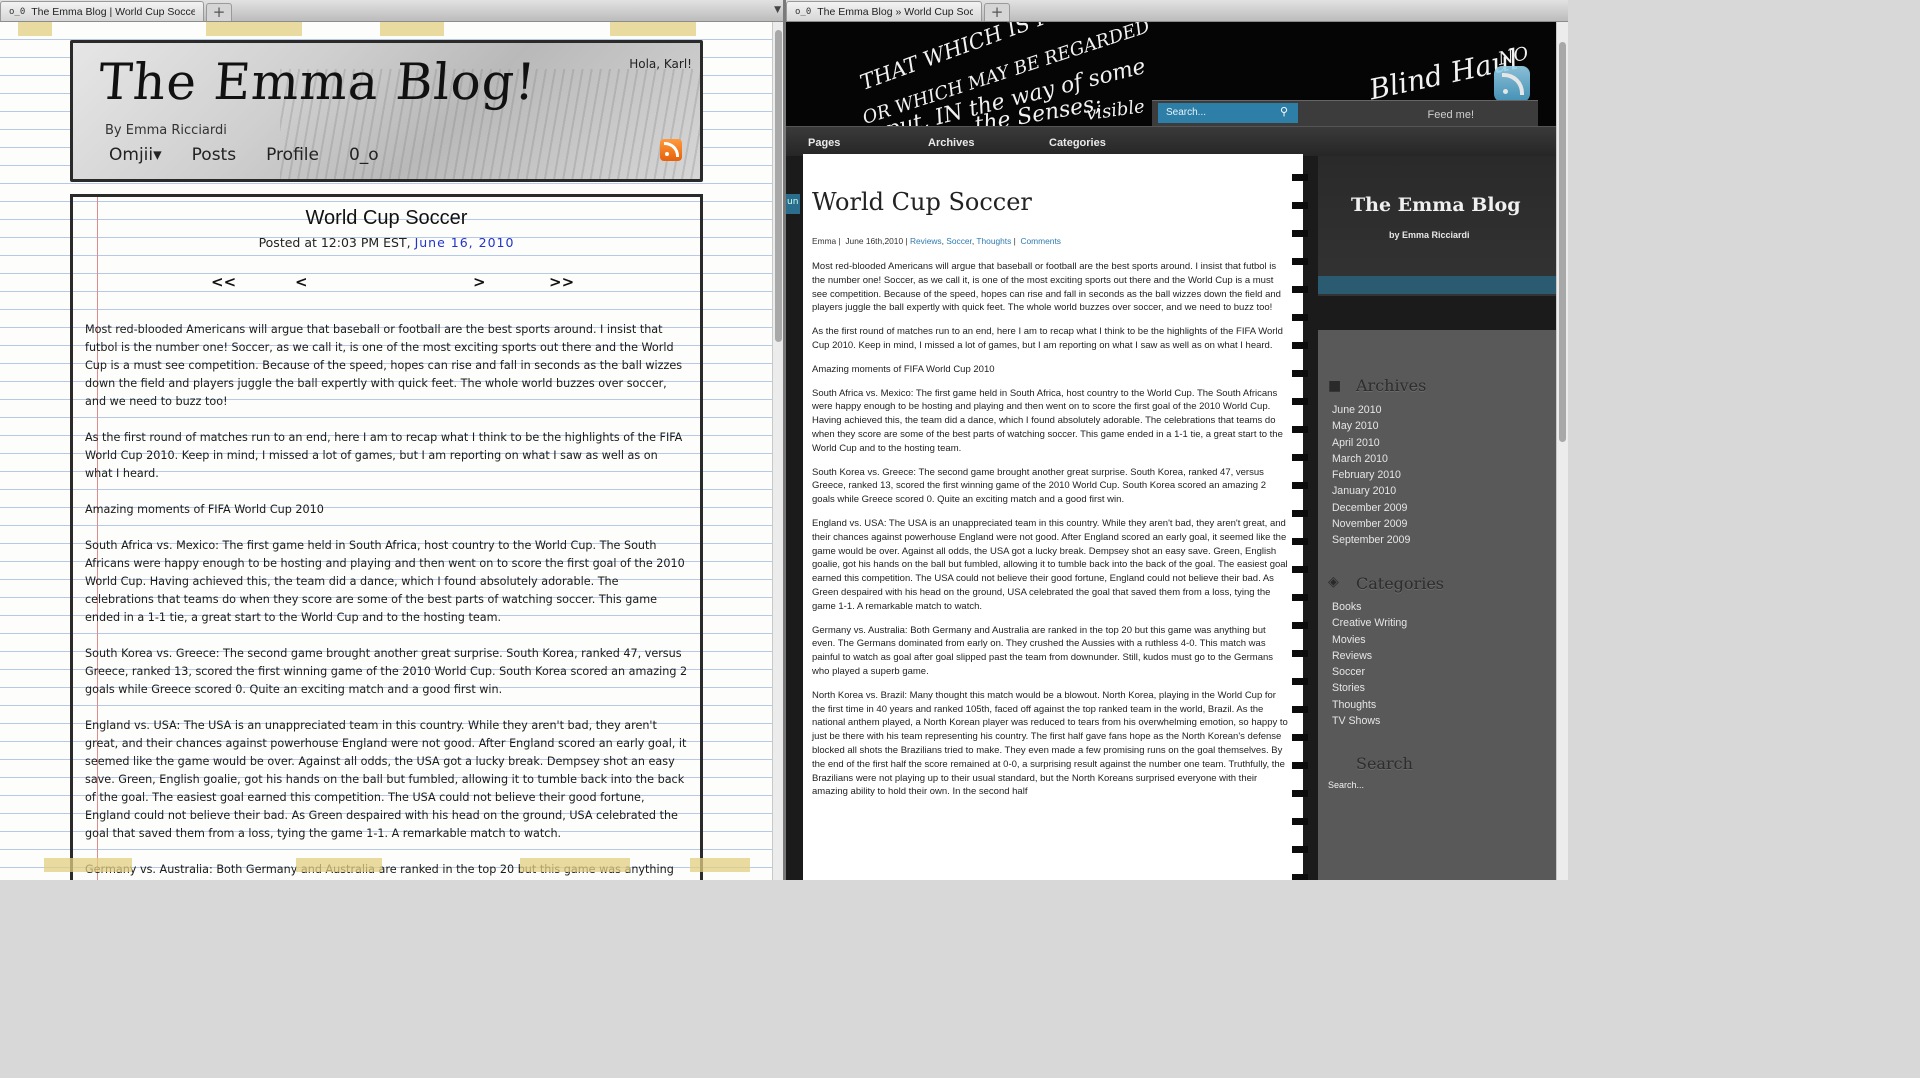 The image size is (1920, 1078). I want to click on edge-tab: un, so click(793, 204).